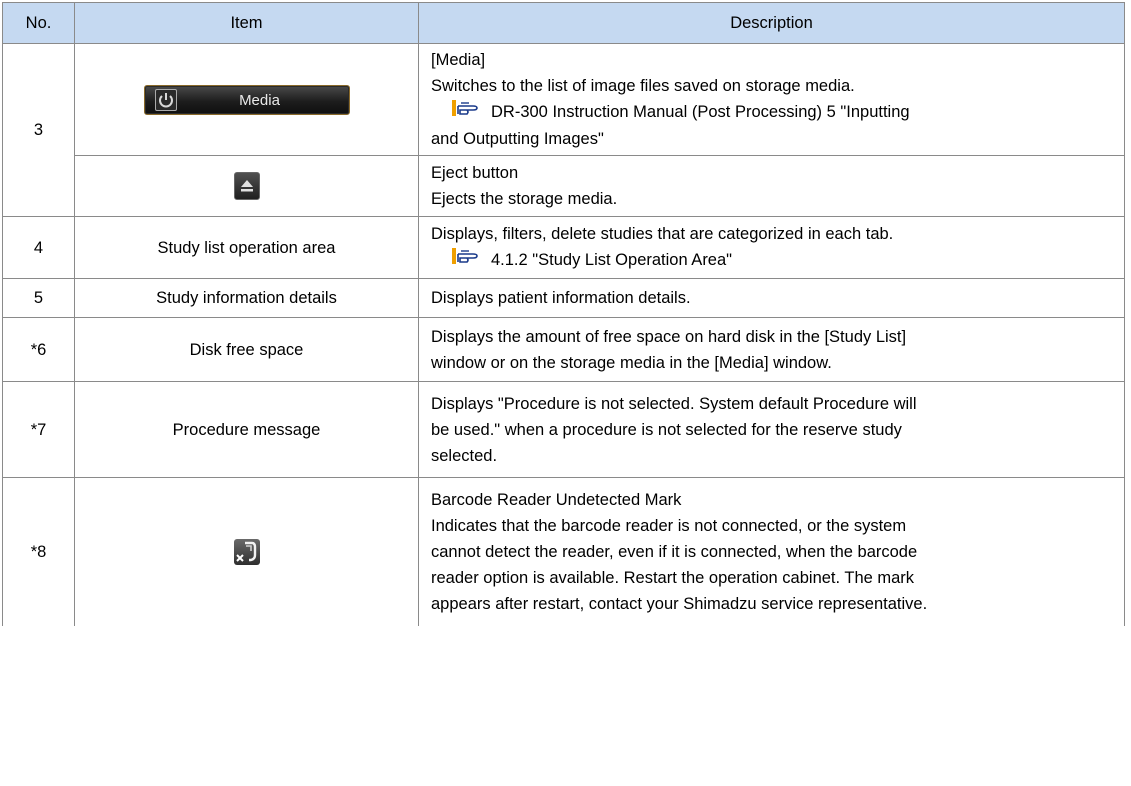 The height and width of the screenshot is (786, 1131). What do you see at coordinates (771, 260) in the screenshot?
I see `reference-line: 4.1.2 "Study List Operation Area"` at bounding box center [771, 260].